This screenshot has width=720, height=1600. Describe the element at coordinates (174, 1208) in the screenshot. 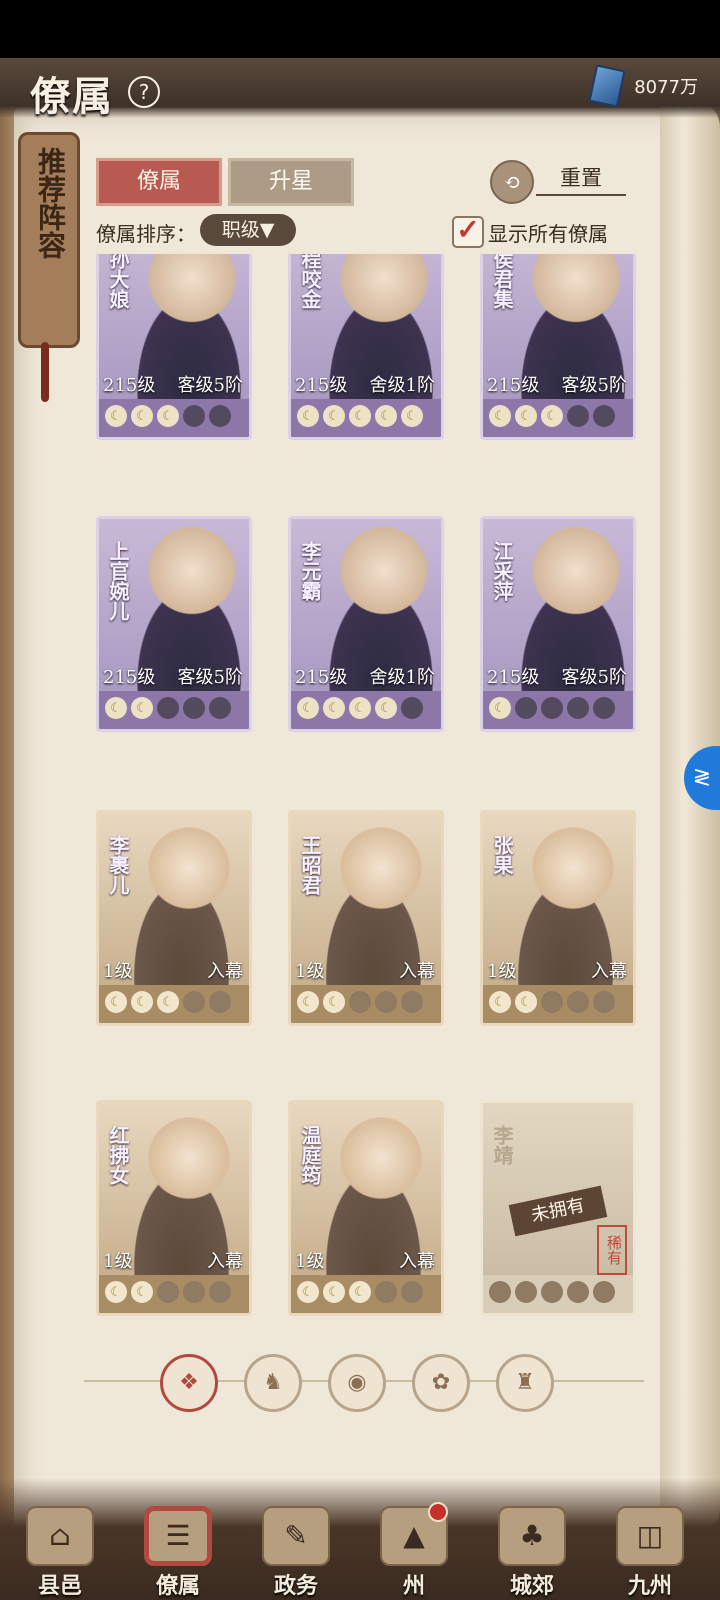

I see `subordinate-card: 红拂女 1级 入幕 ☾ ☾` at that location.